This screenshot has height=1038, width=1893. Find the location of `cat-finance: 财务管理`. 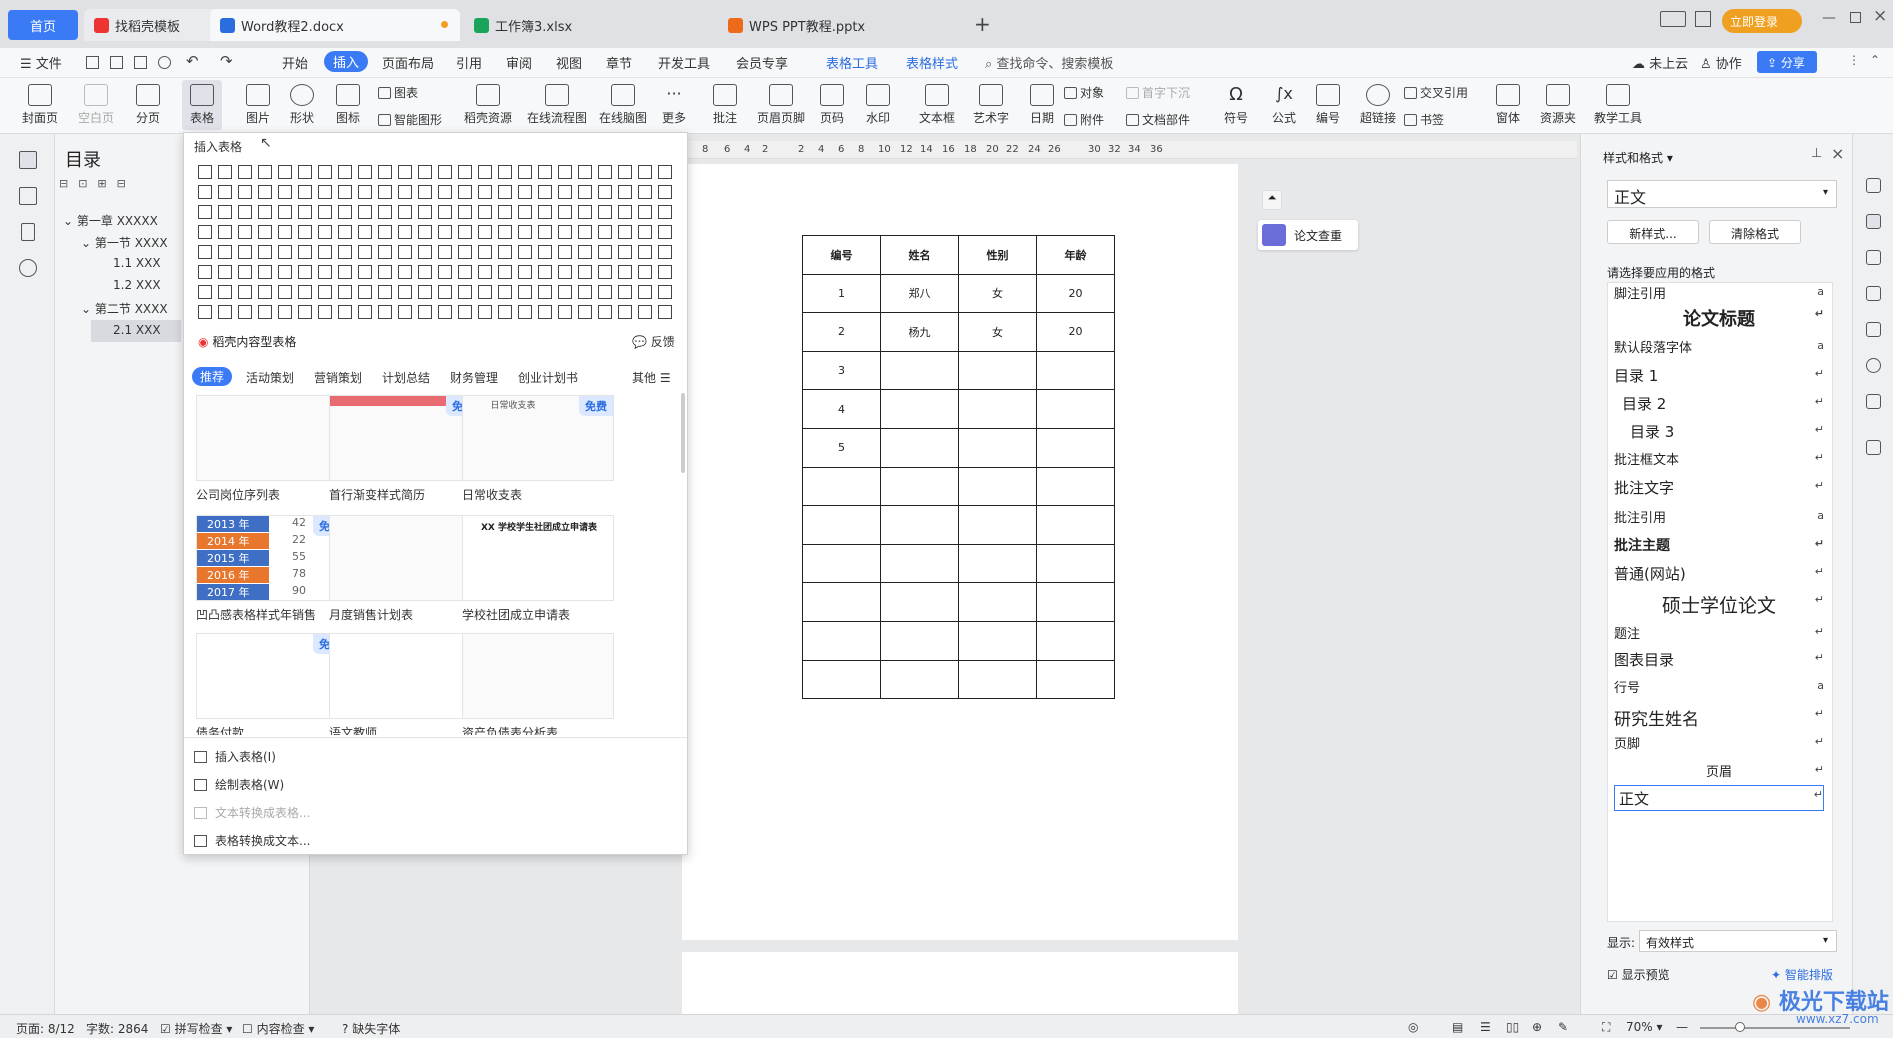

cat-finance: 财务管理 is located at coordinates (474, 377).